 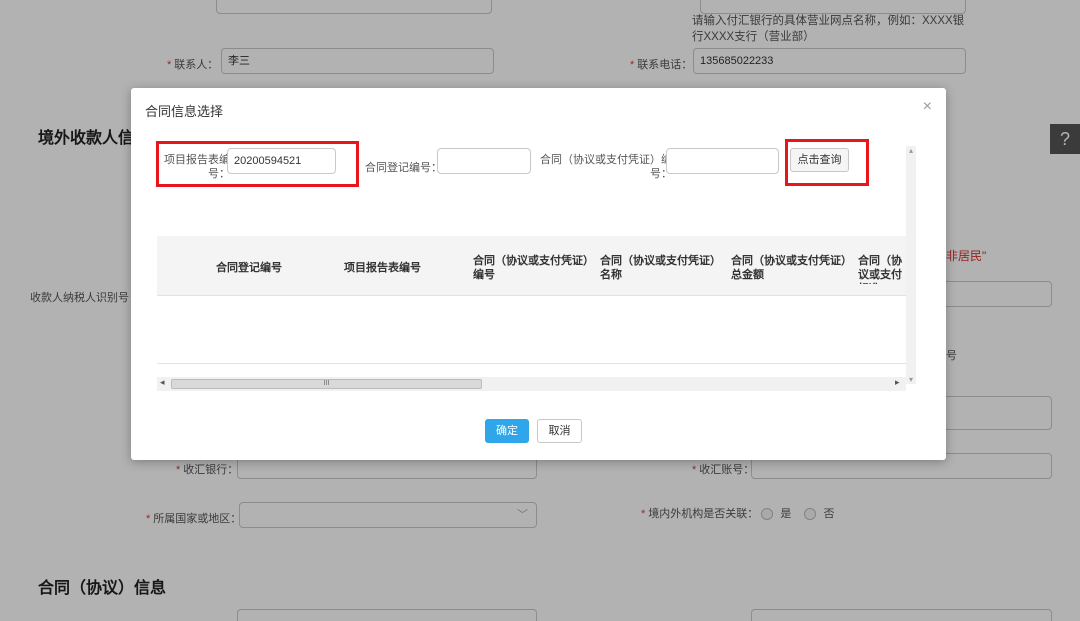 What do you see at coordinates (403, 168) in the screenshot?
I see `contract-reg-label: 合同登记编号：` at bounding box center [403, 168].